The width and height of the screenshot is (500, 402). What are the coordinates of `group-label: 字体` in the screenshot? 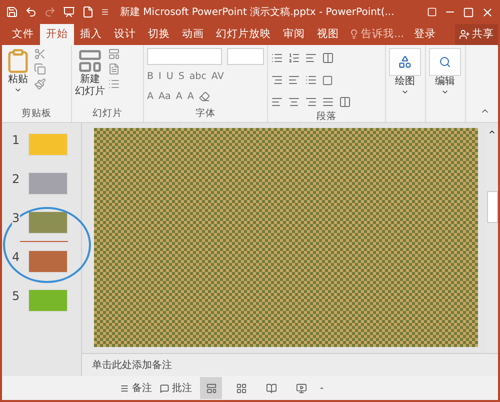 It's located at (205, 114).